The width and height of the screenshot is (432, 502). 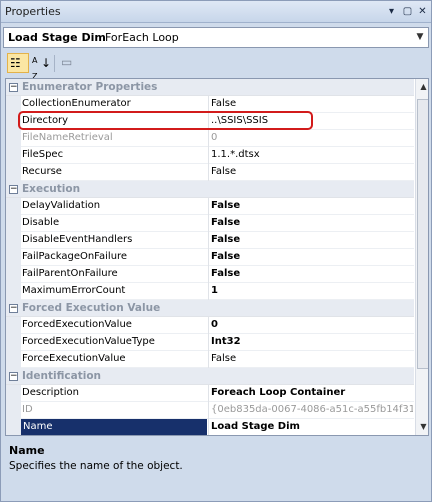 What do you see at coordinates (312, 426) in the screenshot?
I see `property-value: Load Stage Dim` at bounding box center [312, 426].